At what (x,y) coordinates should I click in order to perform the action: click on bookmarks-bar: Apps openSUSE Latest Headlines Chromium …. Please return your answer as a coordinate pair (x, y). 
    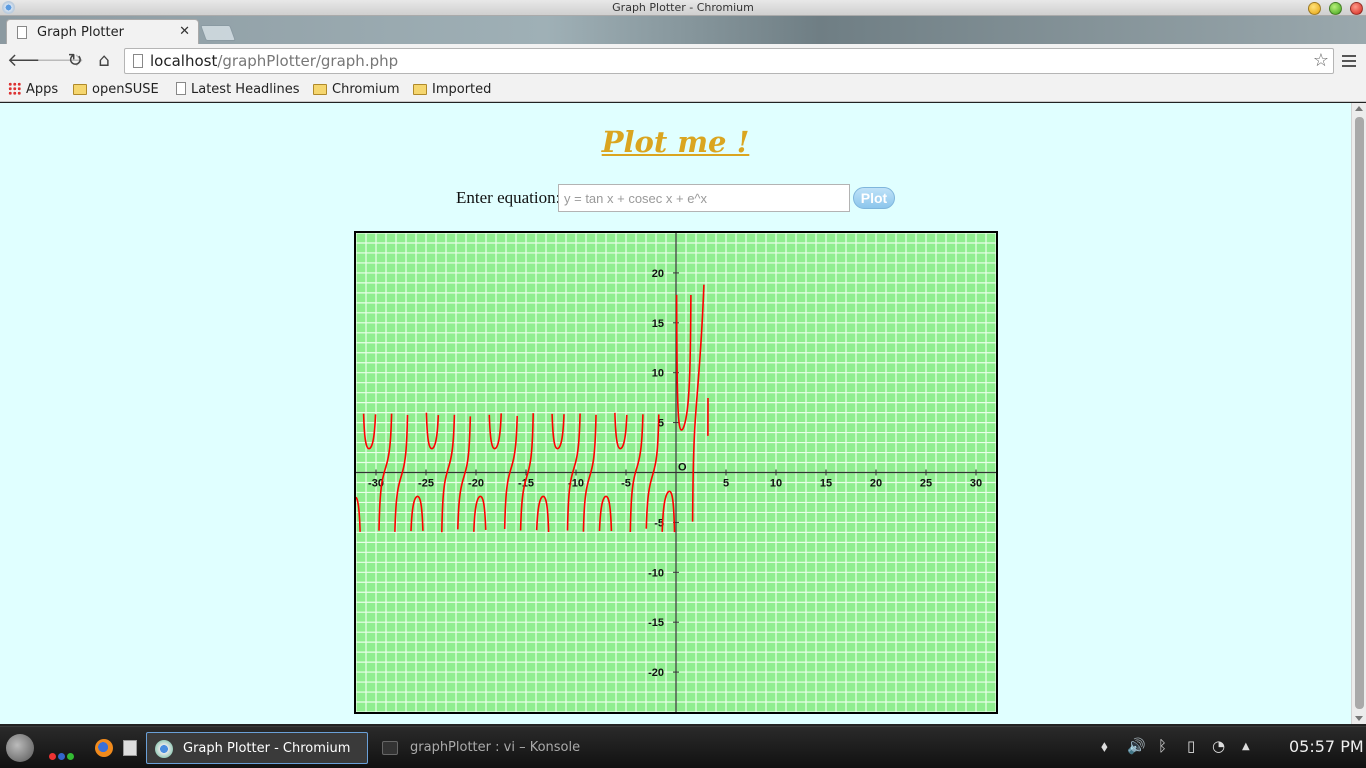
    Looking at the image, I should click on (683, 90).